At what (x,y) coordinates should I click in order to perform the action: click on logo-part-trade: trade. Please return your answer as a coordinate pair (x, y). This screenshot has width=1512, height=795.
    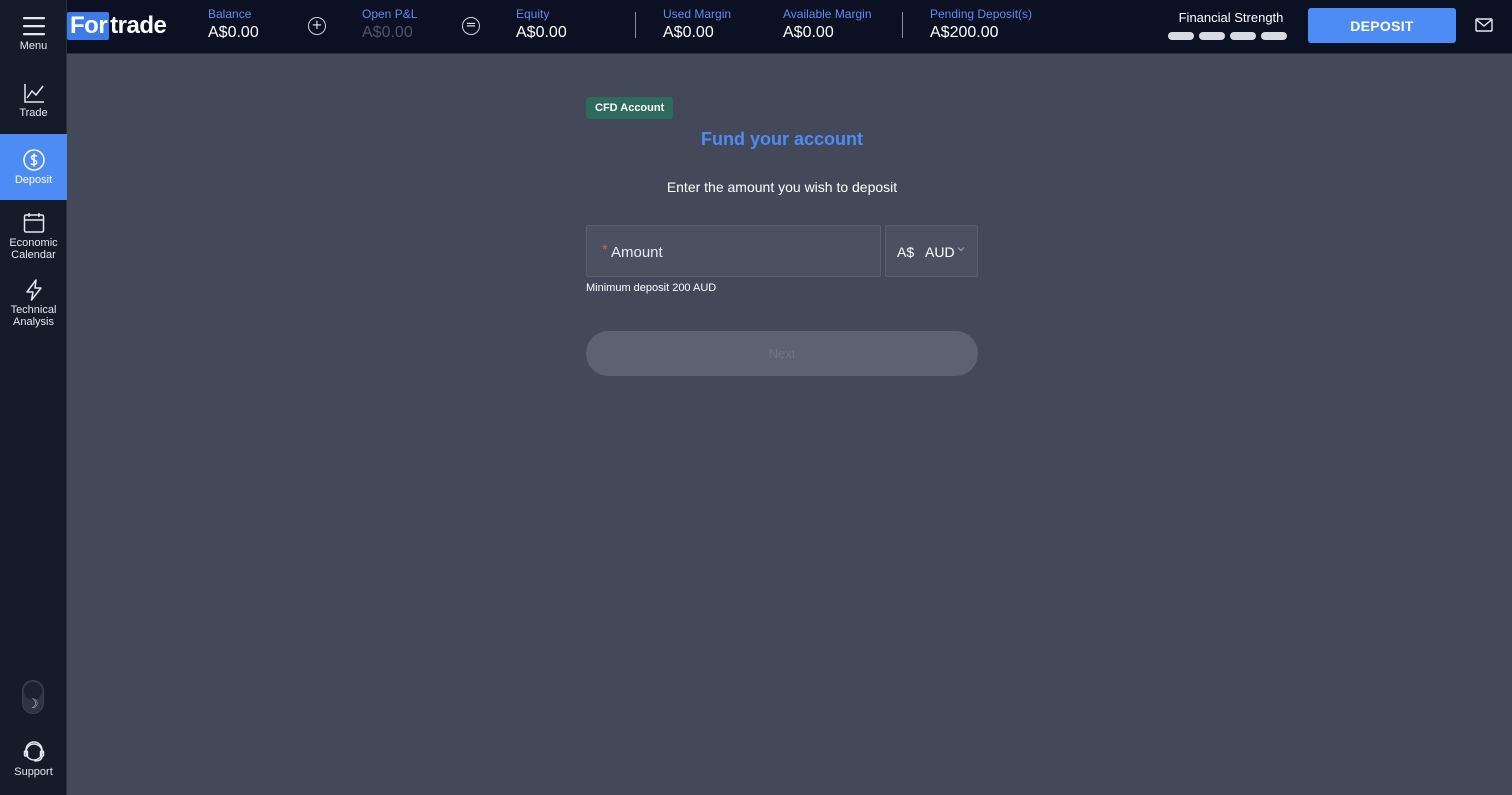
    Looking at the image, I should click on (138, 25).